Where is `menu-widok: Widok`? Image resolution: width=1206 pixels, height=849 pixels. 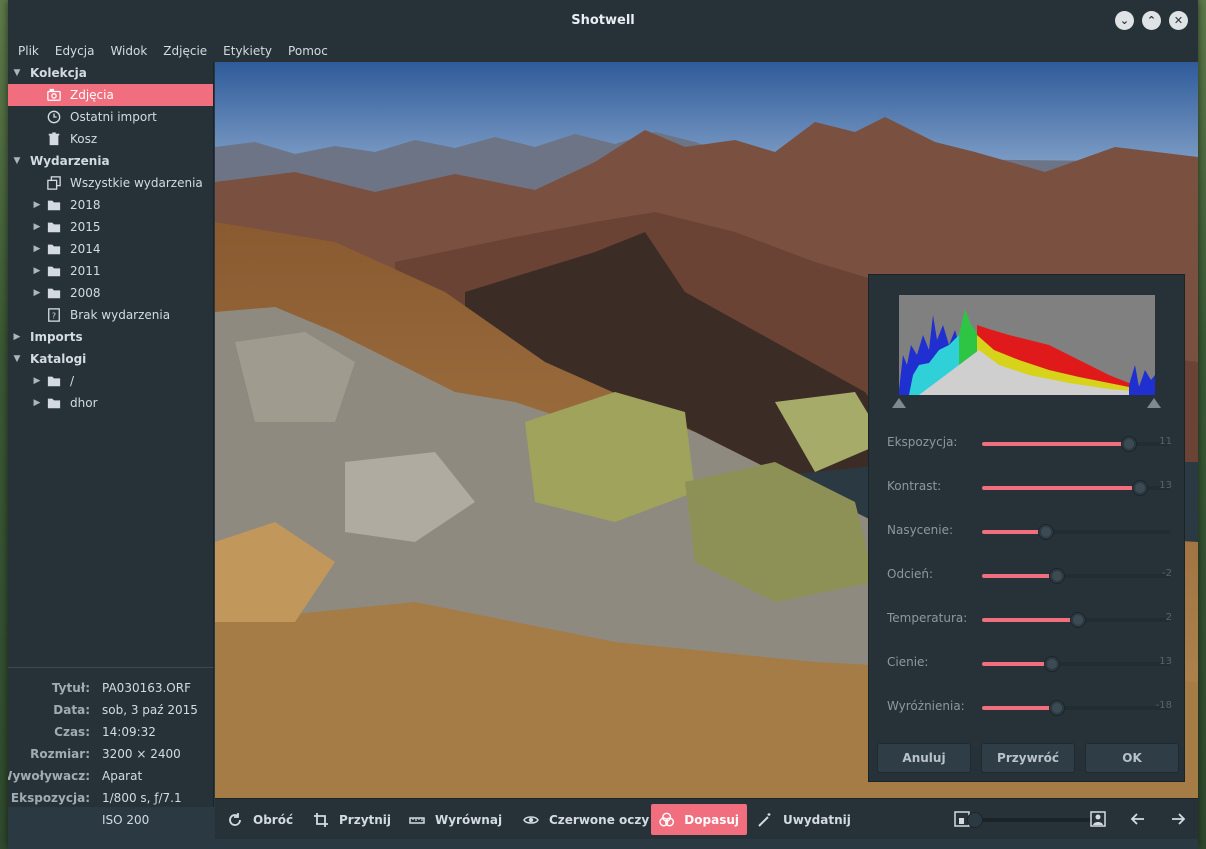
menu-widok: Widok is located at coordinates (128, 51).